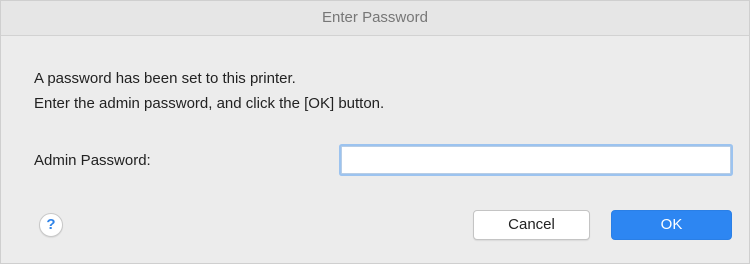 The height and width of the screenshot is (264, 750). I want to click on ok-button: OK, so click(671, 225).